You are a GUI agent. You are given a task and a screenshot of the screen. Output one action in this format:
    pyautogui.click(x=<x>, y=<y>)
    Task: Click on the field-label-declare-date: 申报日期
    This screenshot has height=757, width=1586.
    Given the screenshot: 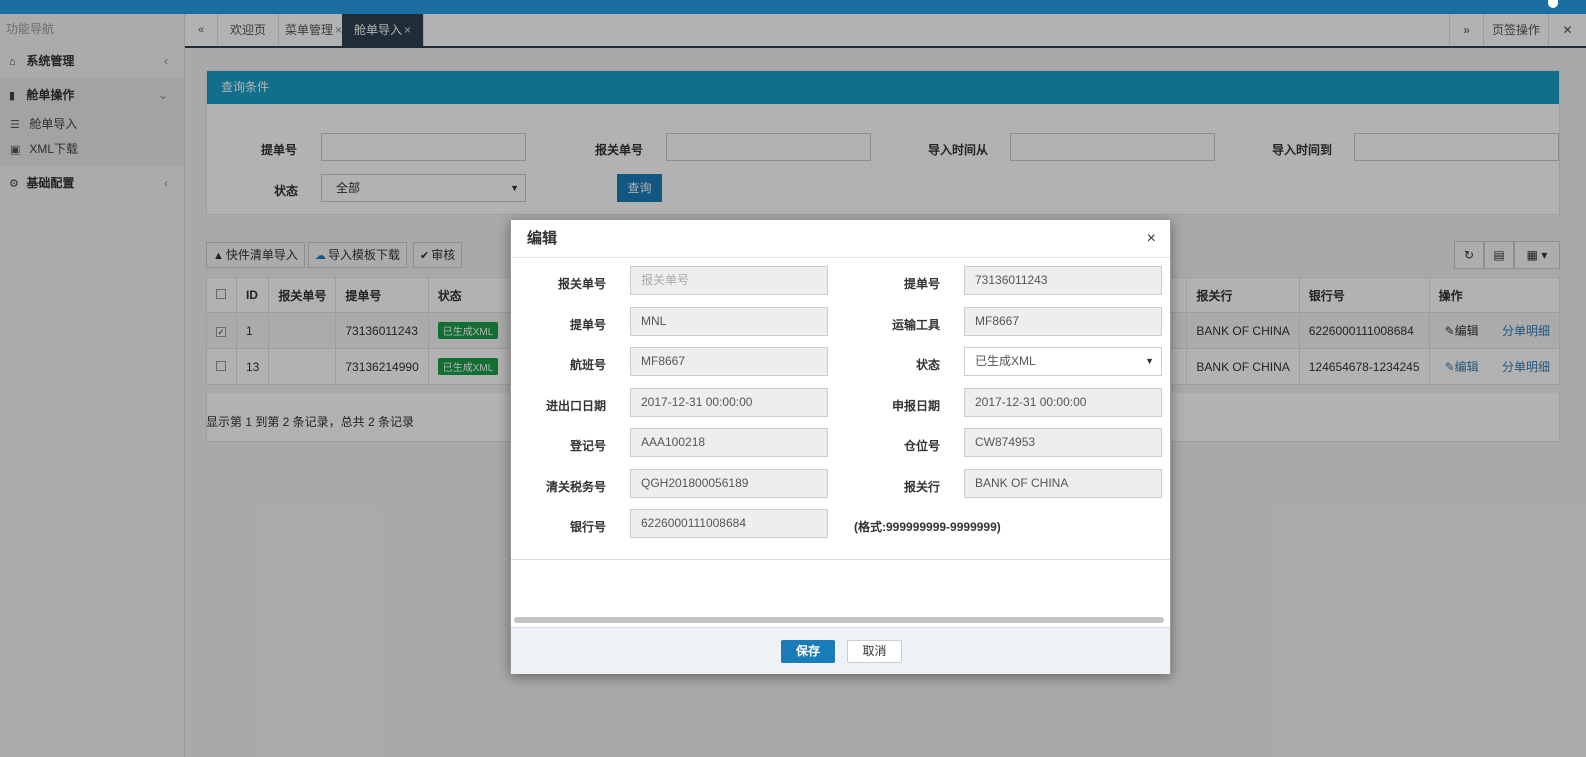 What is the action you would take?
    pyautogui.click(x=915, y=406)
    